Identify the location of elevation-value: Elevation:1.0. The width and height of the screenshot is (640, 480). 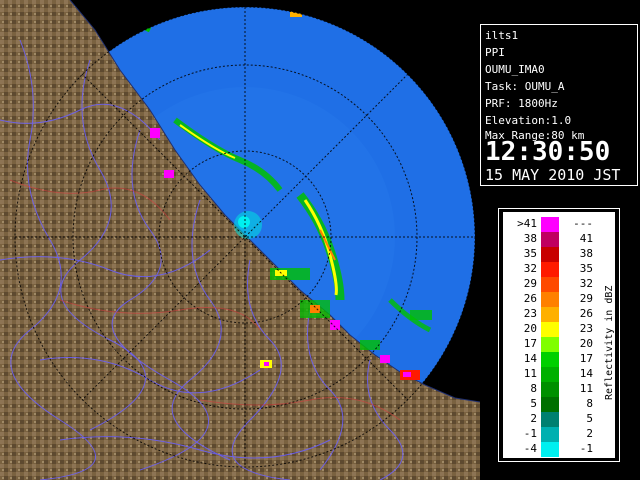
(528, 120).